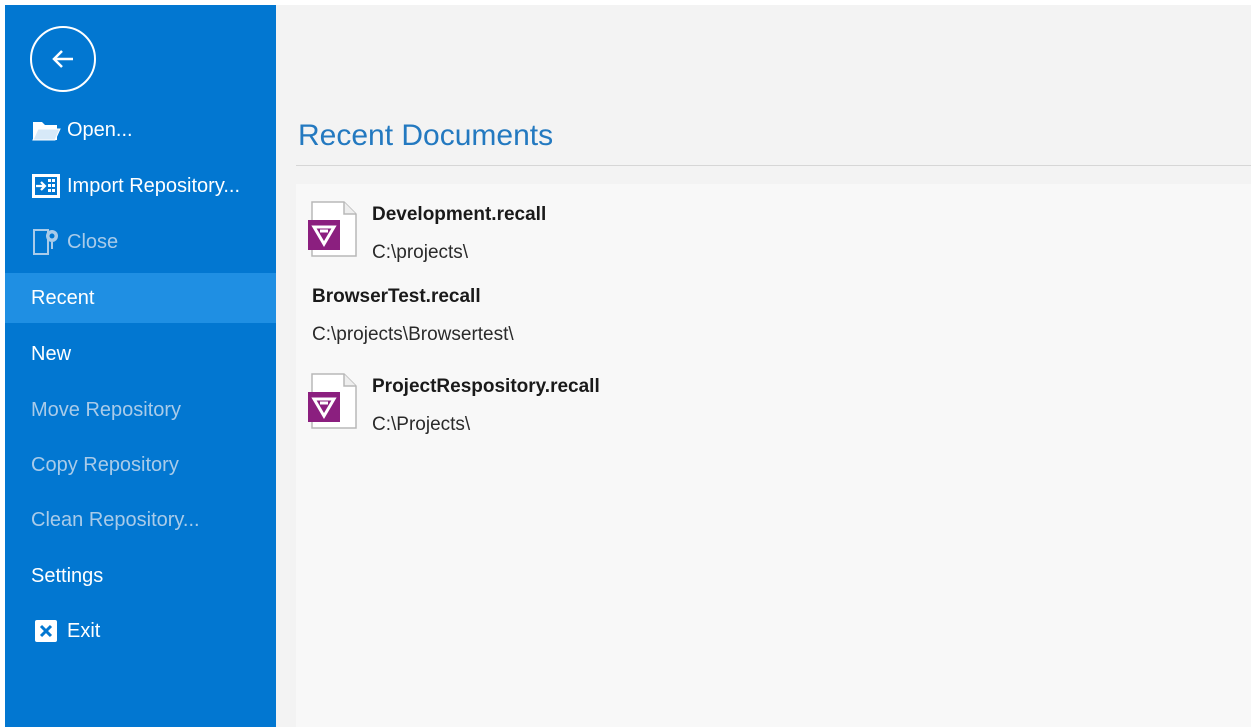 This screenshot has width=1251, height=727. I want to click on menu-close-label: Close, so click(93, 241).